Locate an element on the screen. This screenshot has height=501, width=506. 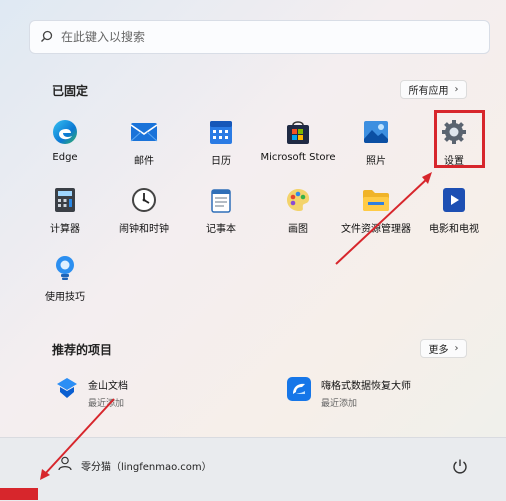
arrow-to-settings is located at coordinates (382, 221).